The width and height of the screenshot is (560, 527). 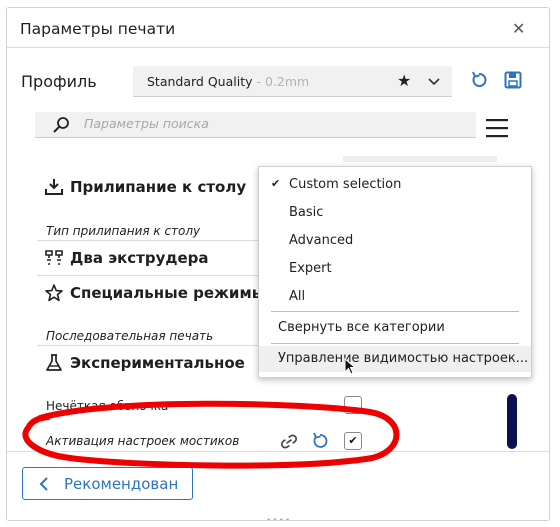 What do you see at coordinates (107, 406) in the screenshot?
I see `setting-label: Нечёткая оболочка` at bounding box center [107, 406].